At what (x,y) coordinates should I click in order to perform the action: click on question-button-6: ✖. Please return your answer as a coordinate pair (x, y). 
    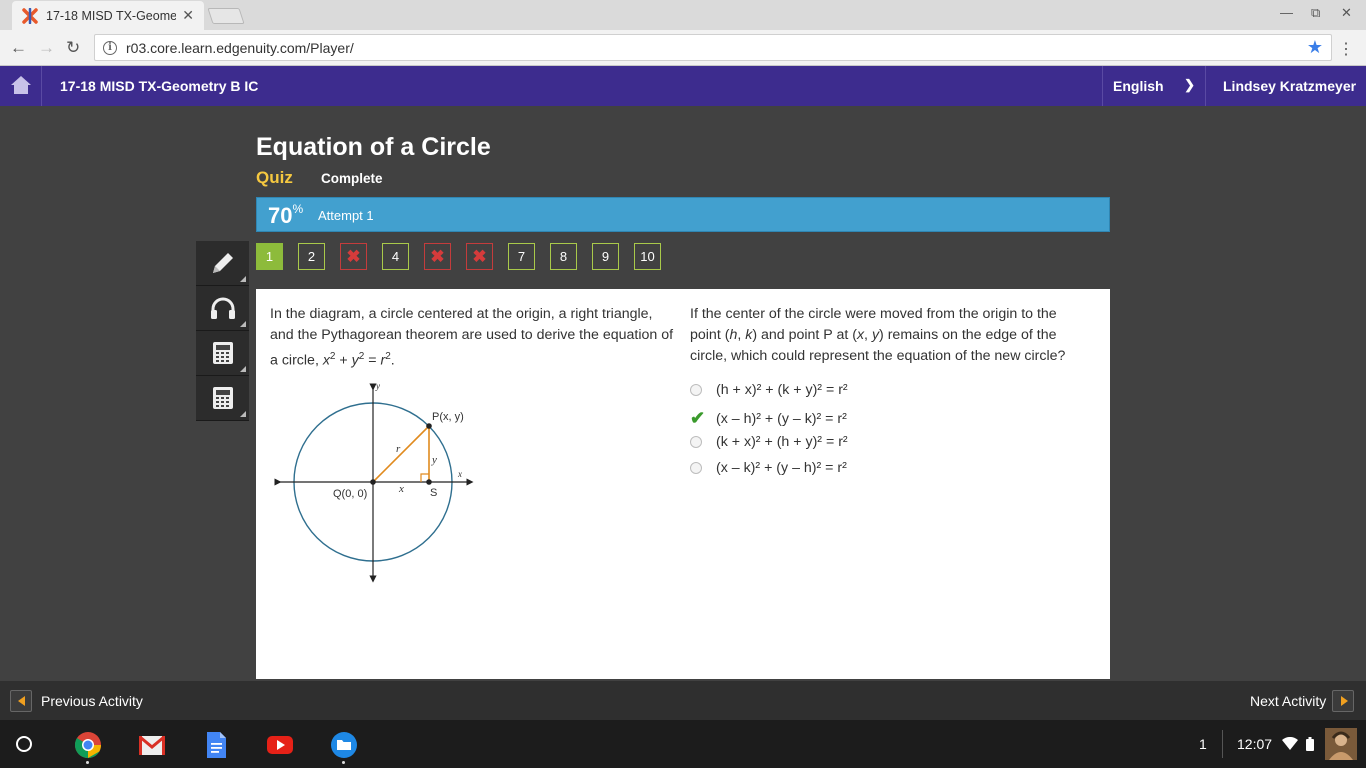
    Looking at the image, I should click on (479, 256).